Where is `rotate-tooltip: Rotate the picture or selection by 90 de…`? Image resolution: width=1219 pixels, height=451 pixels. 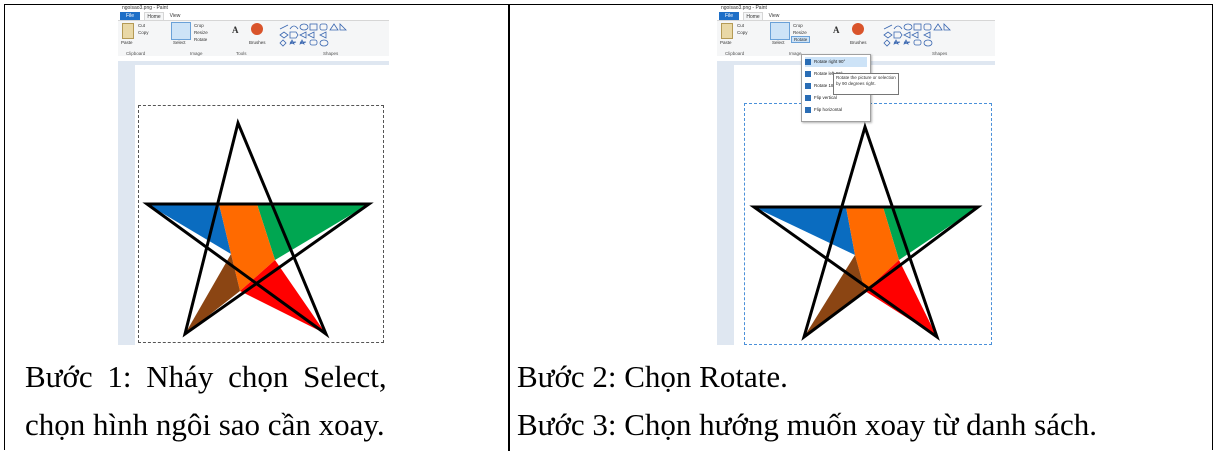
rotate-tooltip: Rotate the picture or selection by 90 de… is located at coordinates (866, 84).